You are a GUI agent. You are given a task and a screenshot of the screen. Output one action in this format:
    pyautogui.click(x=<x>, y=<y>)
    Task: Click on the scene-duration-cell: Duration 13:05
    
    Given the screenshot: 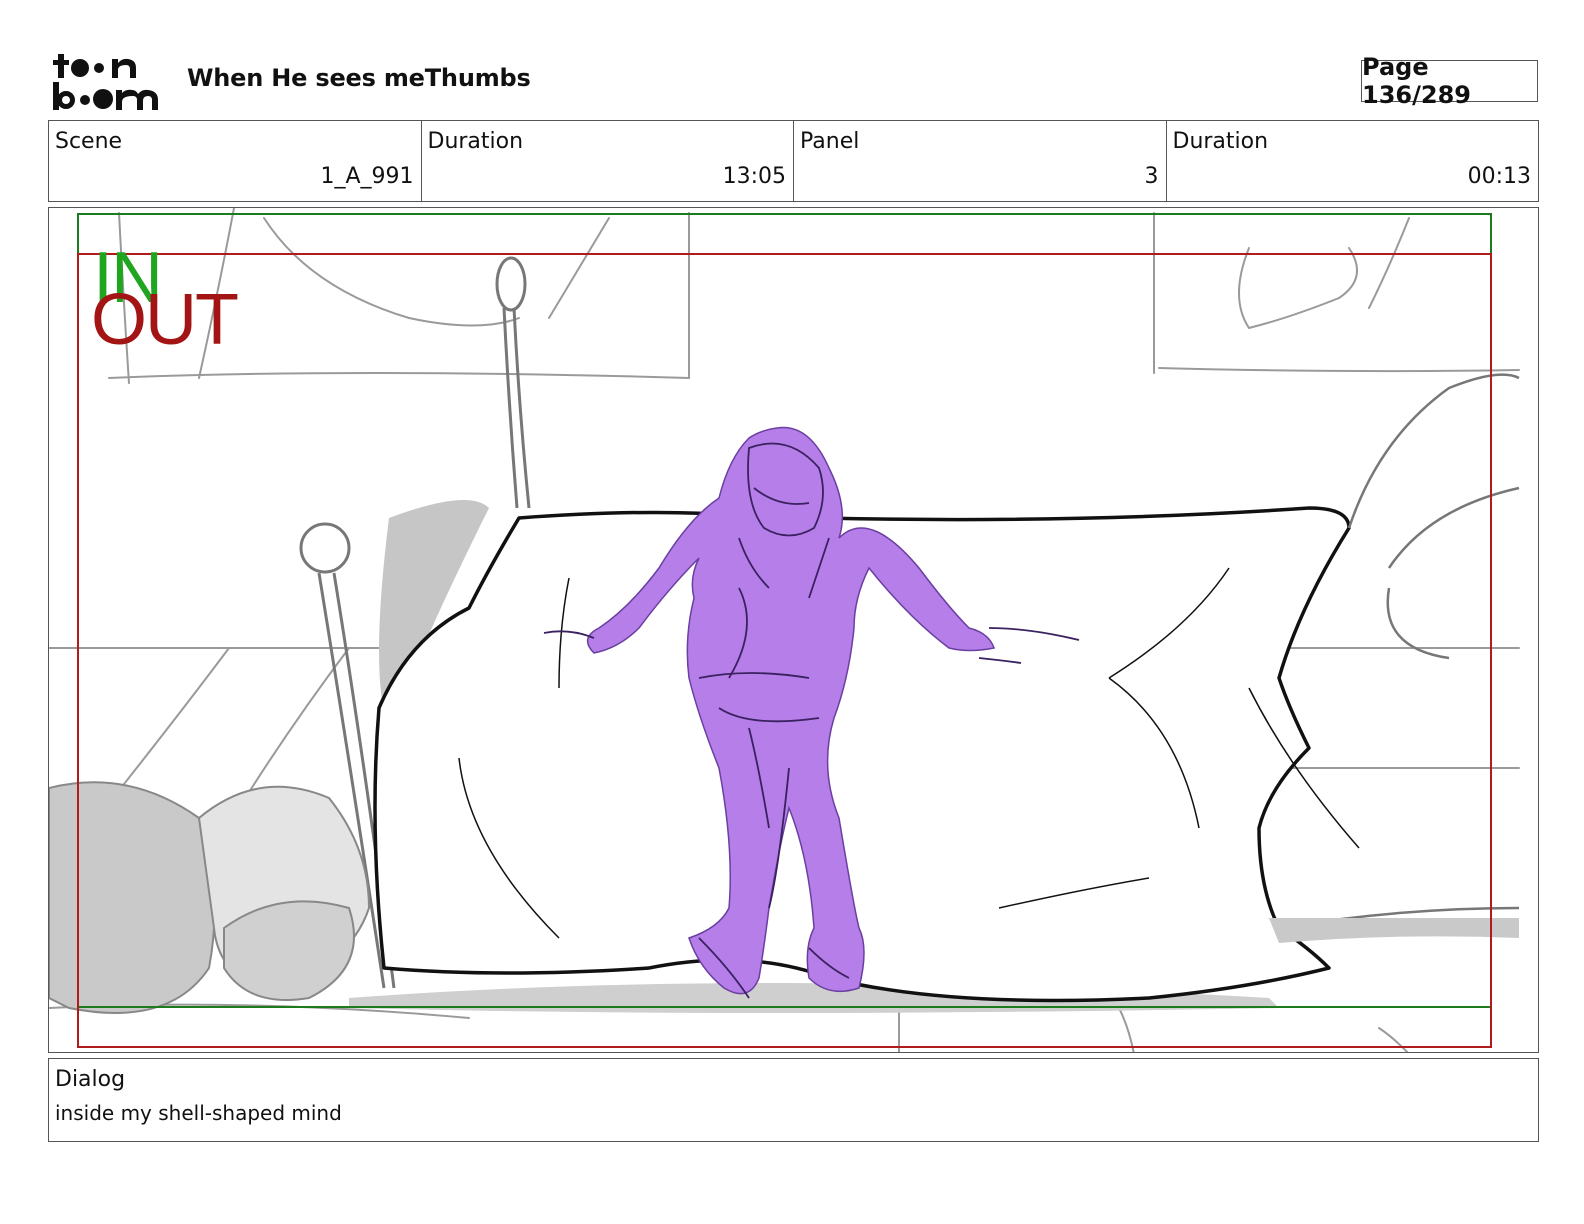 What is the action you would take?
    pyautogui.click(x=608, y=161)
    